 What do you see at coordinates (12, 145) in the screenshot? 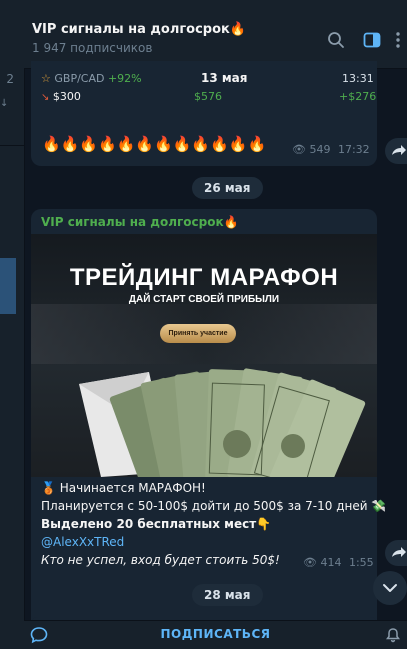
I see `chat-list-divider` at bounding box center [12, 145].